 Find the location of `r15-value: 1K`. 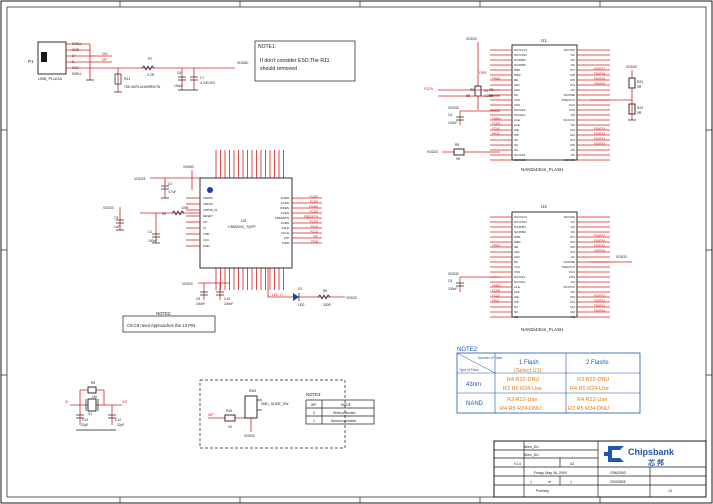

r15-value: 1K is located at coordinates (230, 427).